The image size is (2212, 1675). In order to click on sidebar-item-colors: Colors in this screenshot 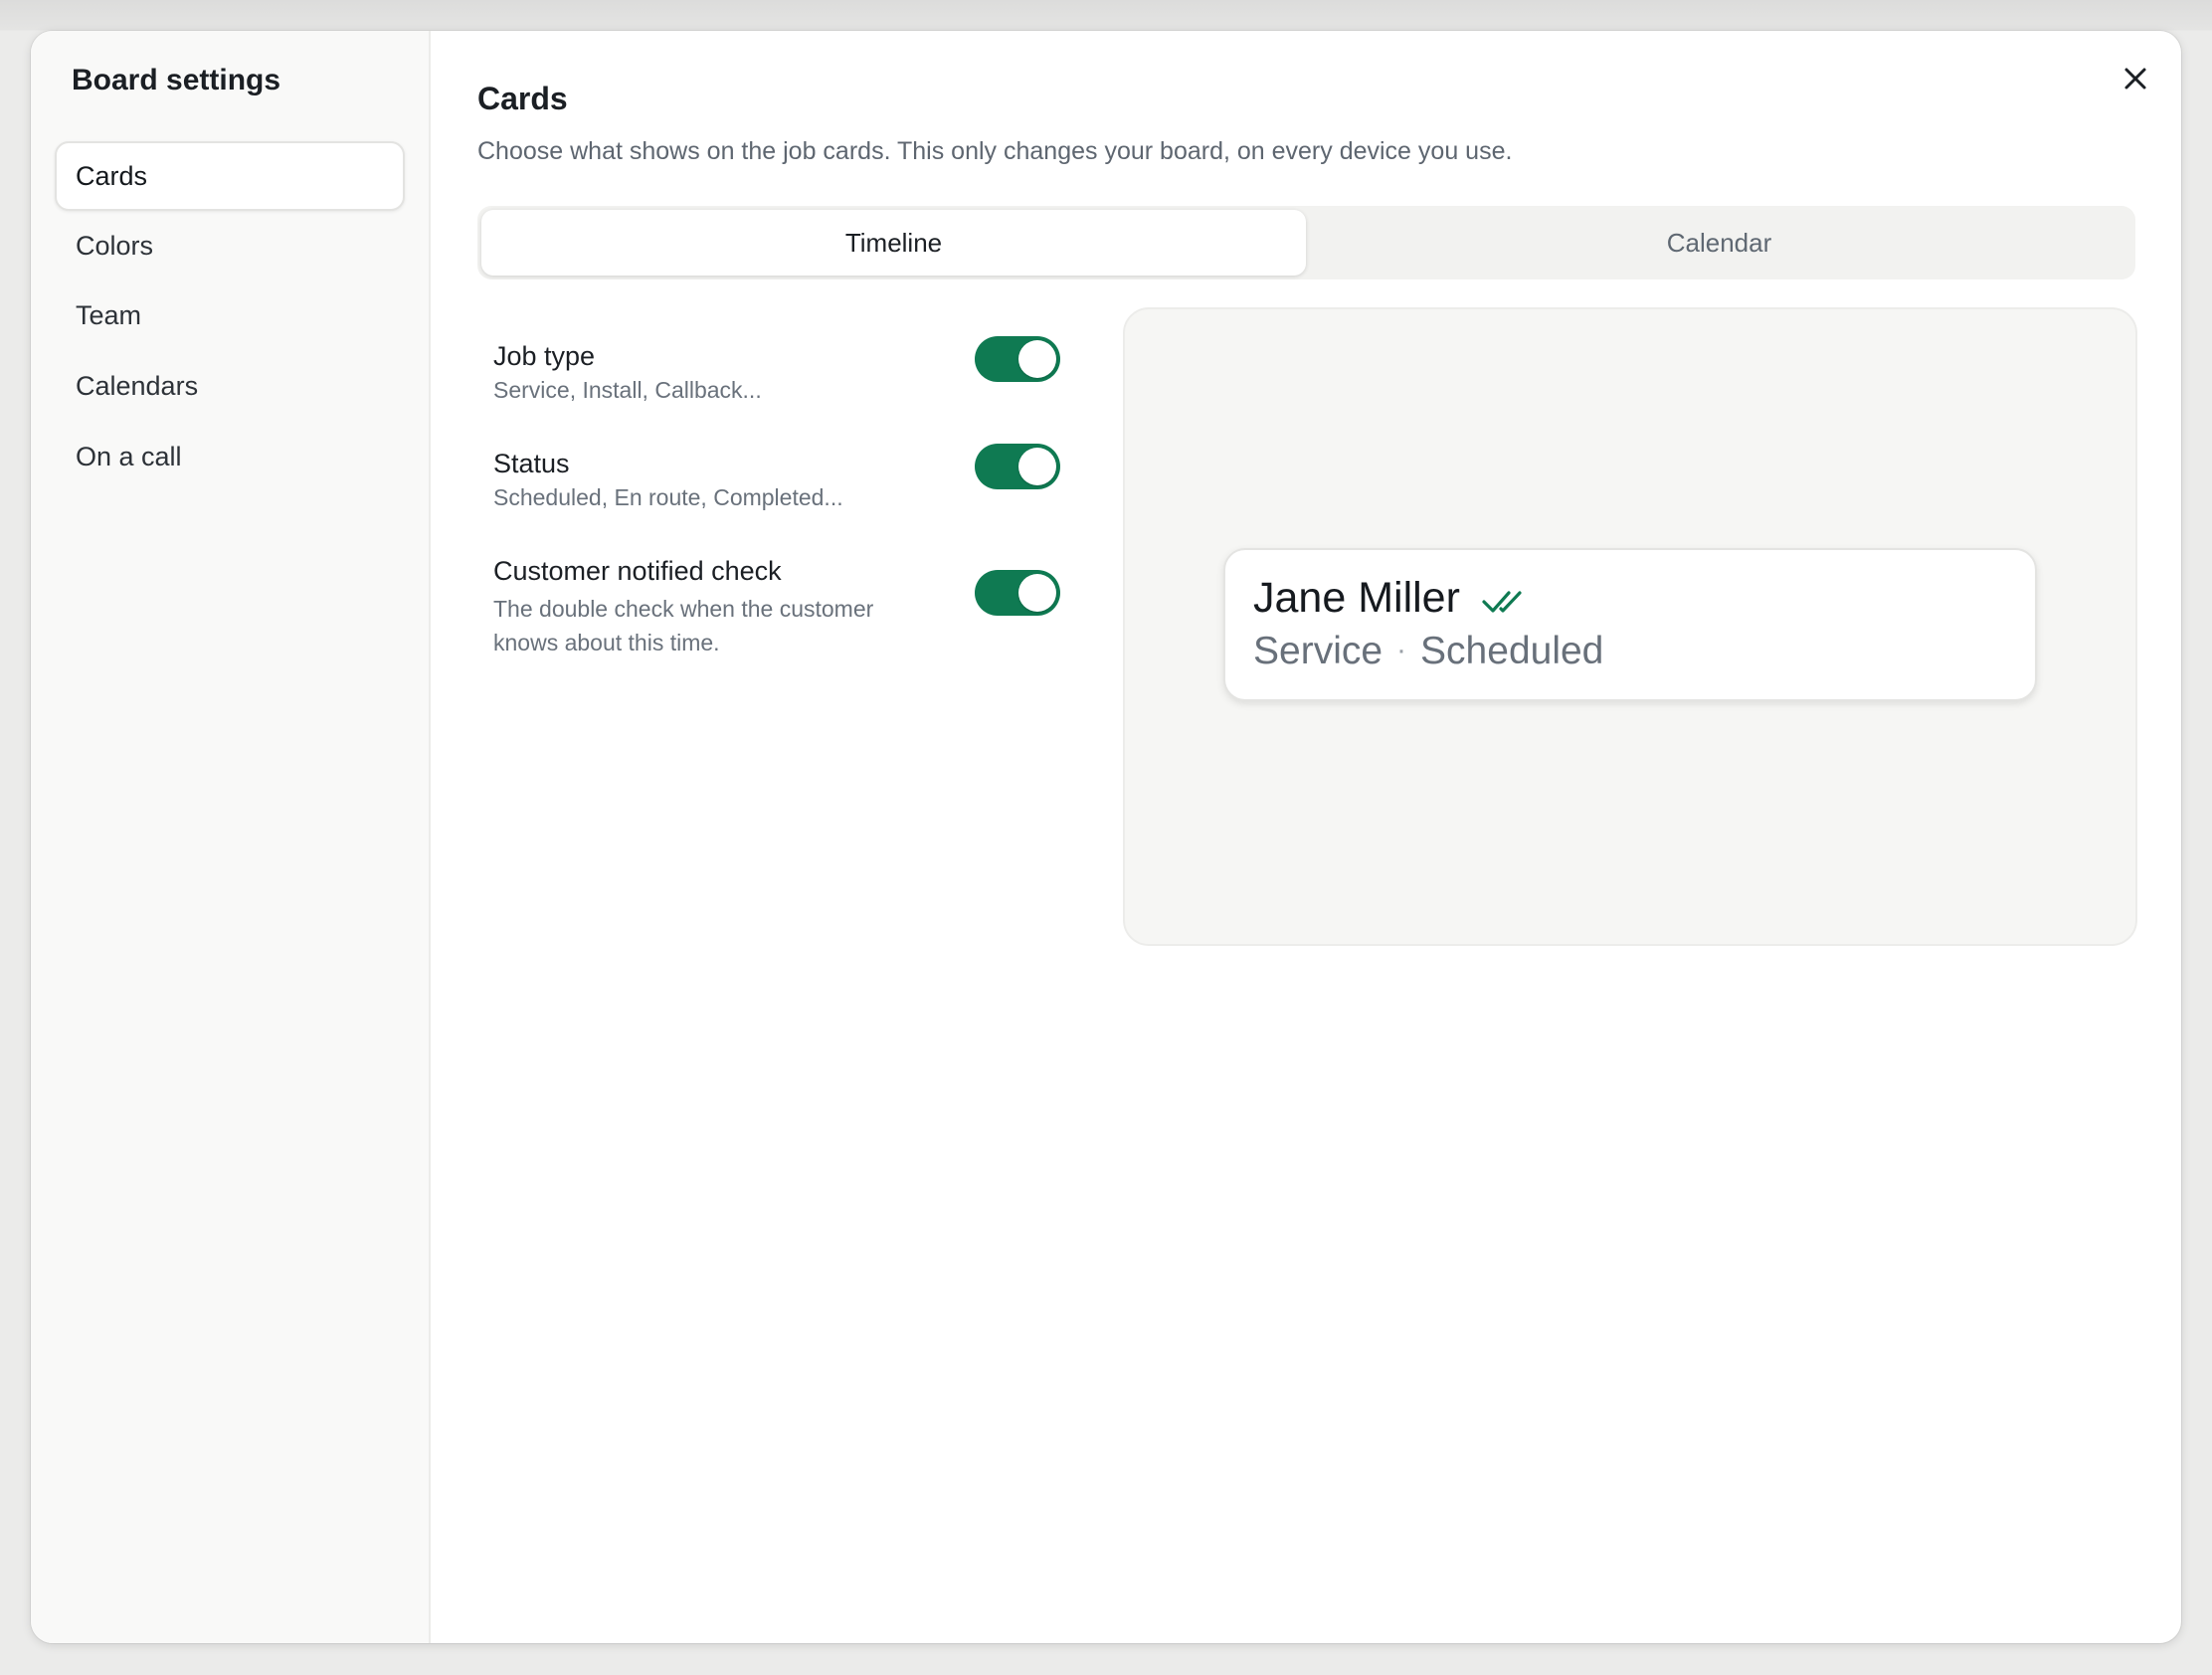, I will do `click(230, 246)`.